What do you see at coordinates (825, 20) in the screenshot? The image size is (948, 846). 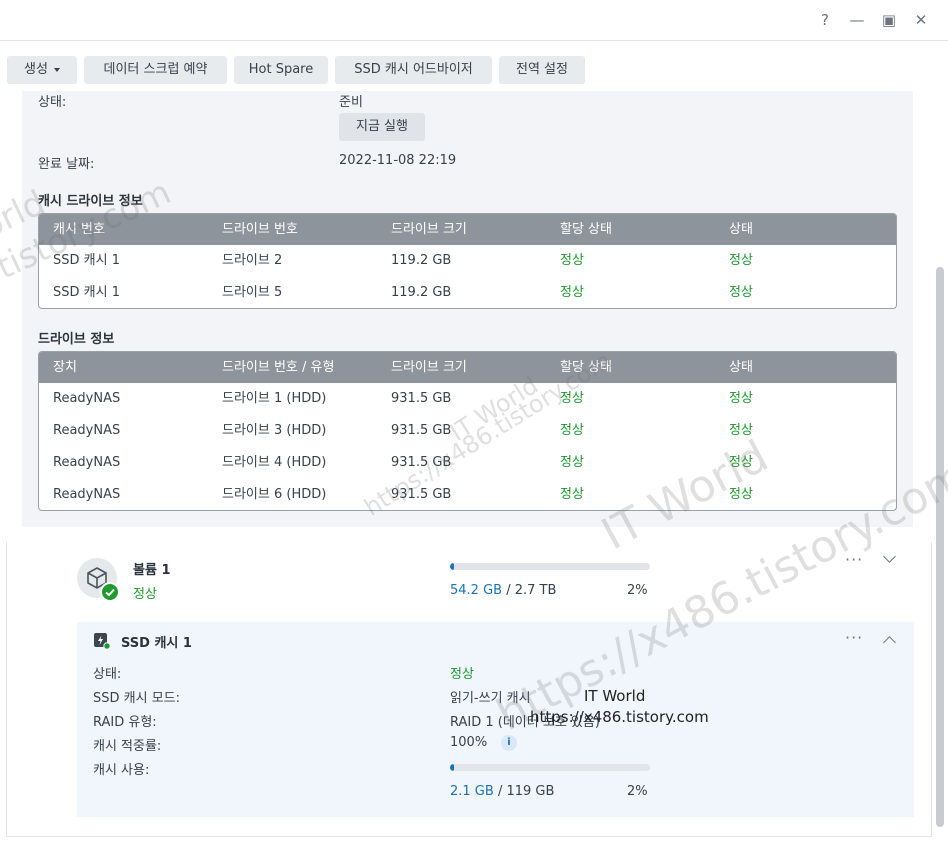 I see `help-icon: ?` at bounding box center [825, 20].